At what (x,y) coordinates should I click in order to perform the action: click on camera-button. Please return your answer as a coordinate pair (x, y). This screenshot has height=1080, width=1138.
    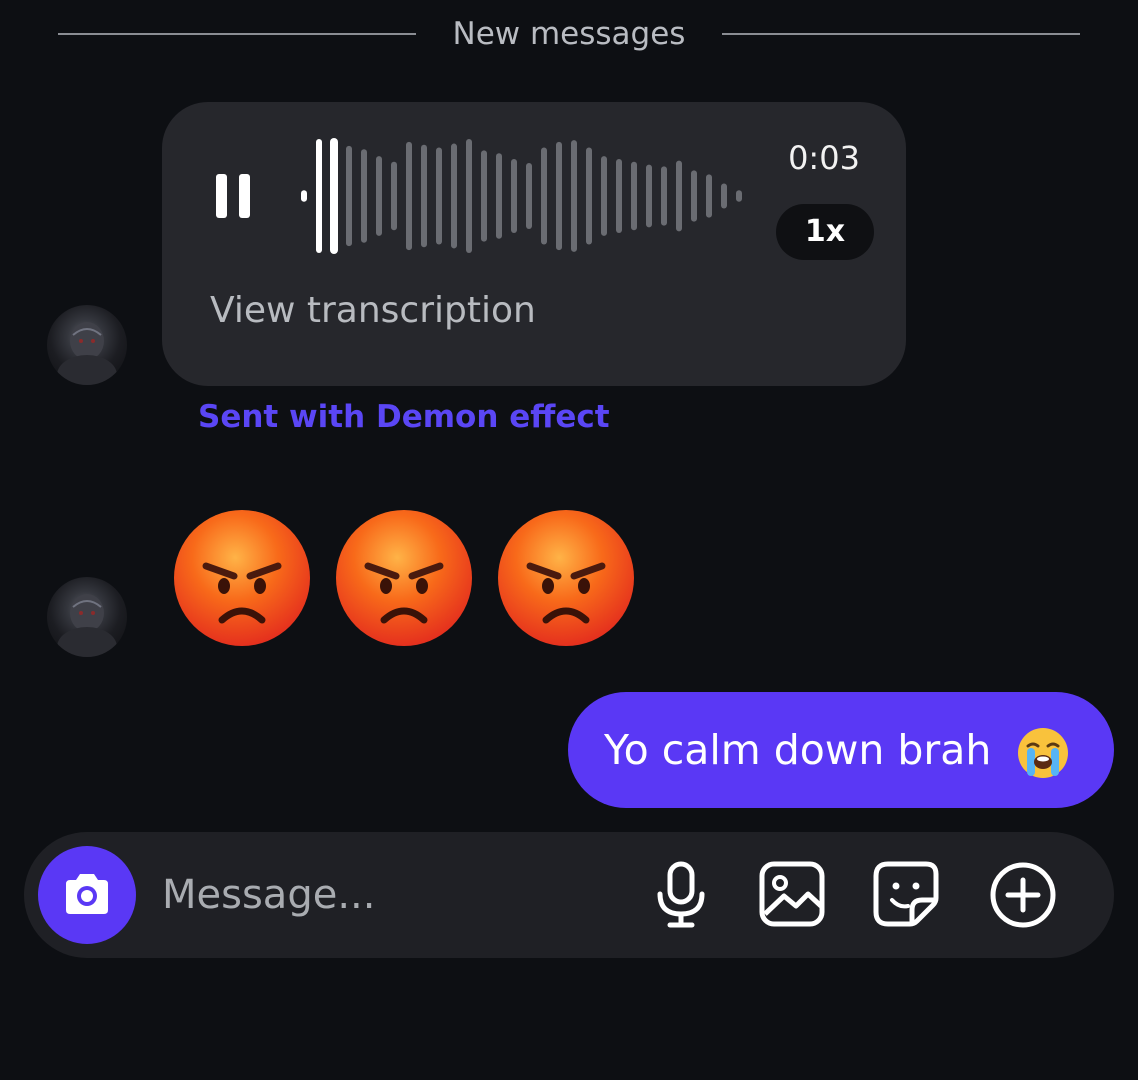
    Looking at the image, I should click on (87, 895).